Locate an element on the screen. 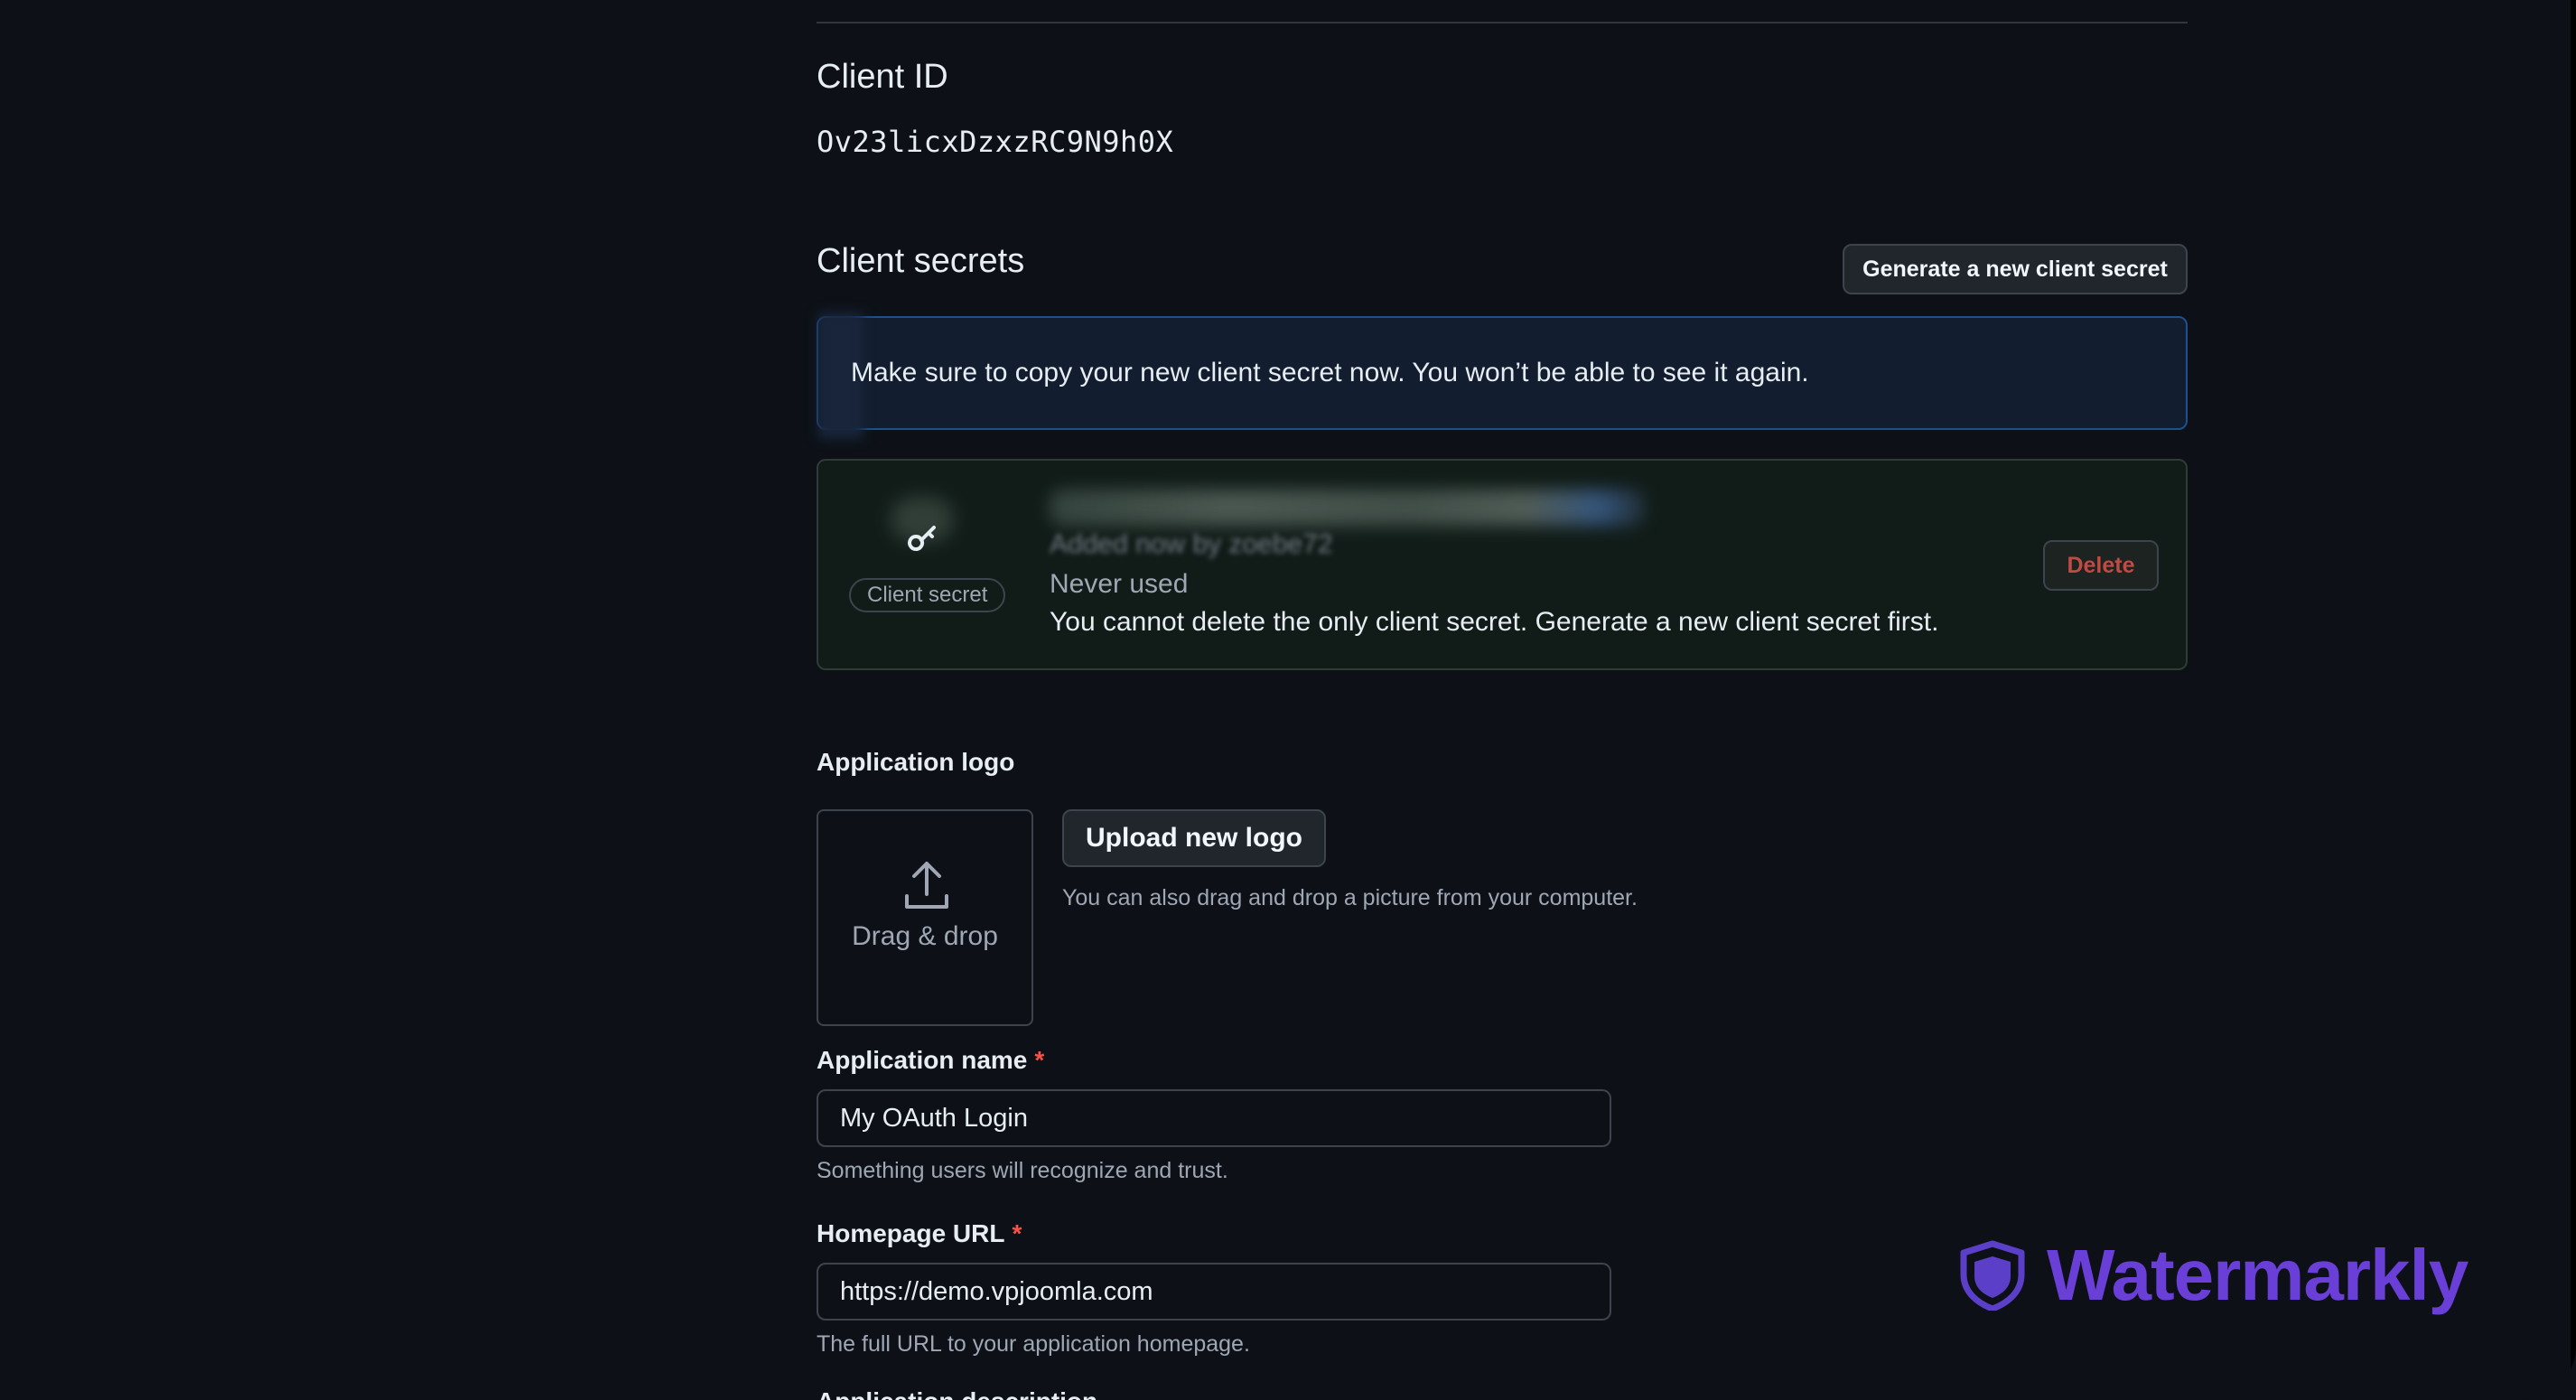 This screenshot has height=1400, width=2576. client-id-heading: Client ID is located at coordinates (882, 77).